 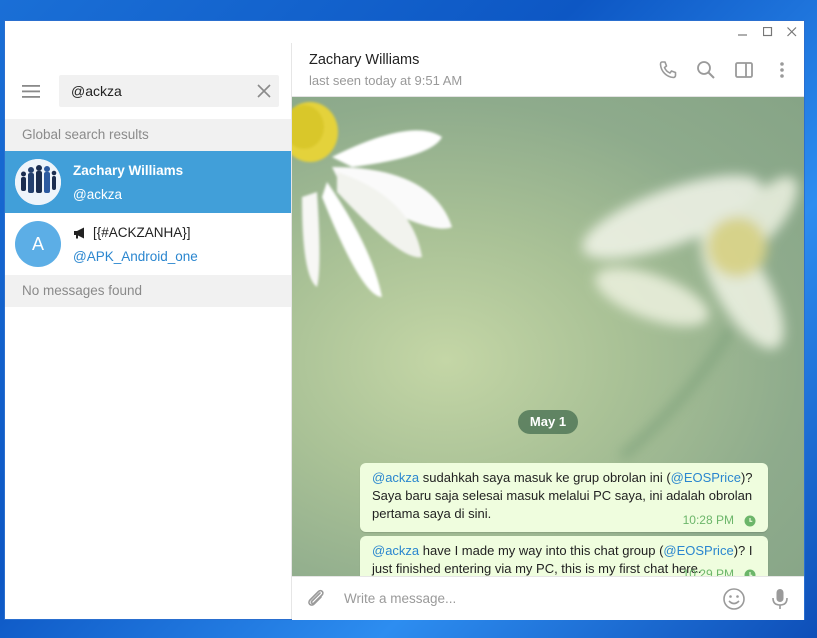 I want to click on people-silhouettes-icon, so click(x=38, y=182).